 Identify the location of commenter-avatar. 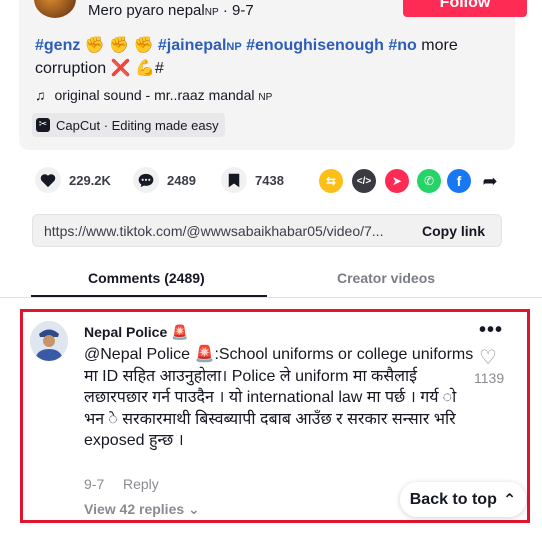
(49, 341).